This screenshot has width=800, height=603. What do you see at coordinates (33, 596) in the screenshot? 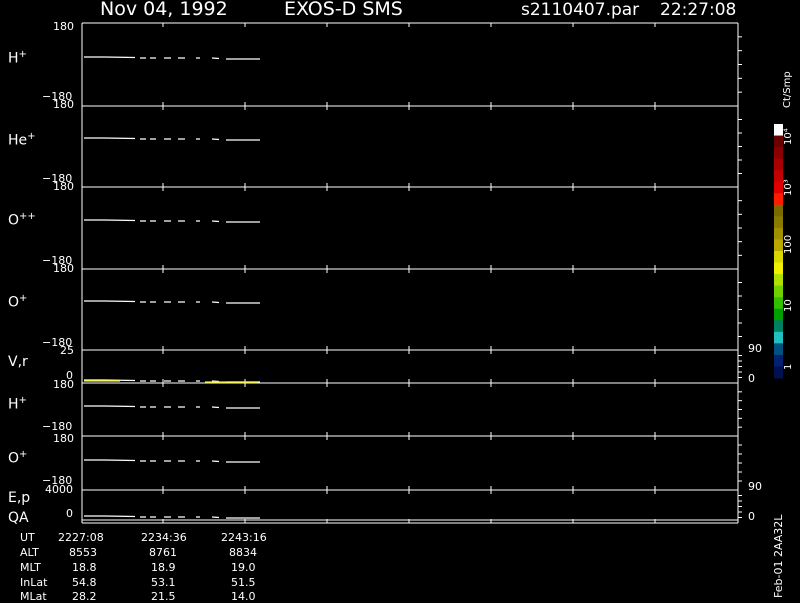
I see `eph-label-mlat: MLat` at bounding box center [33, 596].